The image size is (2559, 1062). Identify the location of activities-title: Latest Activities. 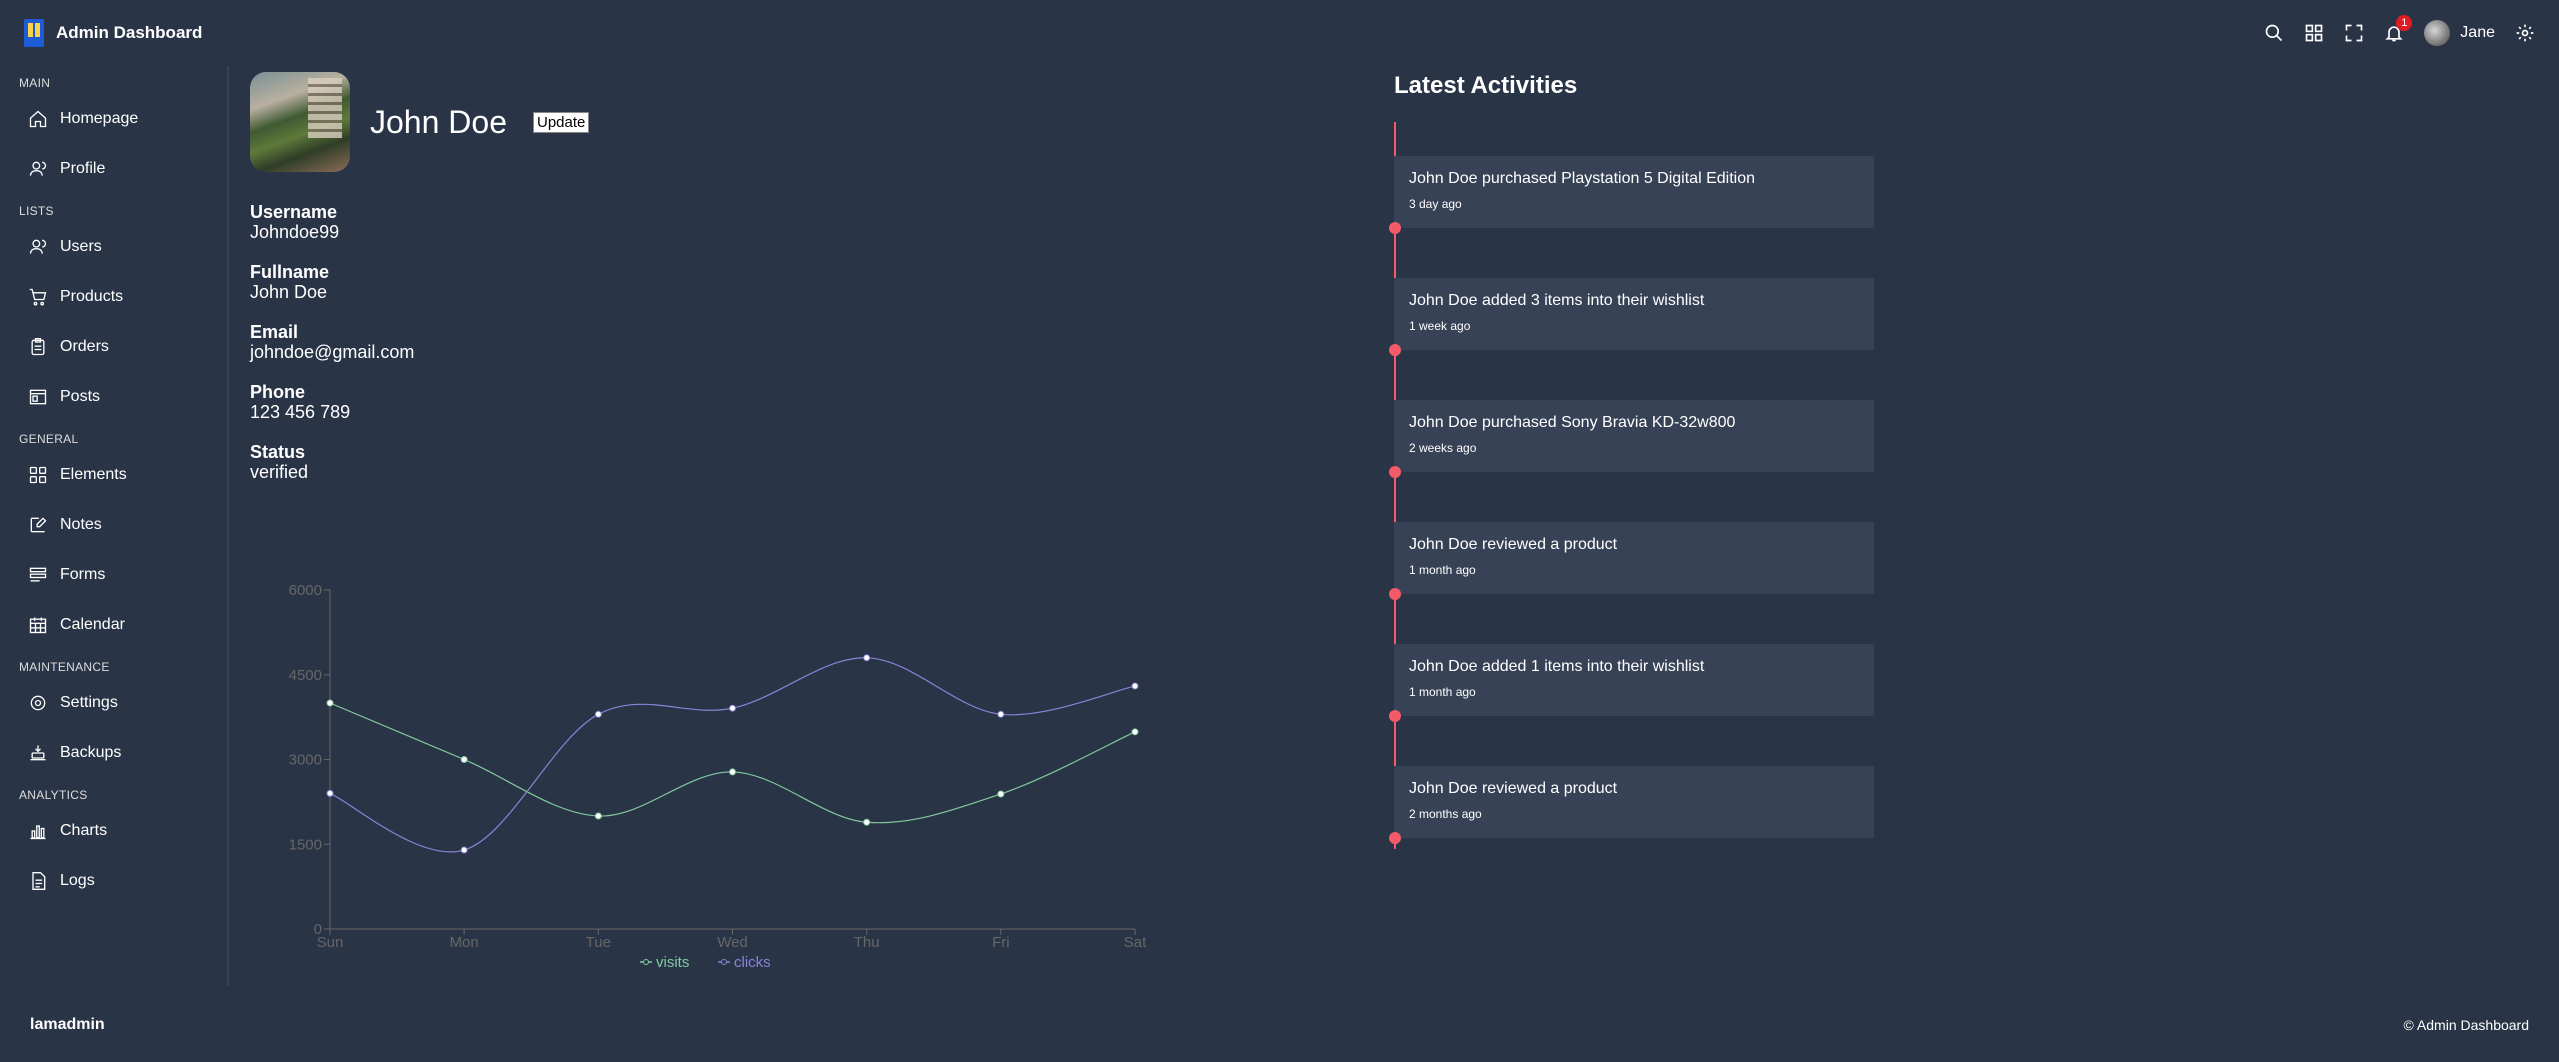
(1486, 85).